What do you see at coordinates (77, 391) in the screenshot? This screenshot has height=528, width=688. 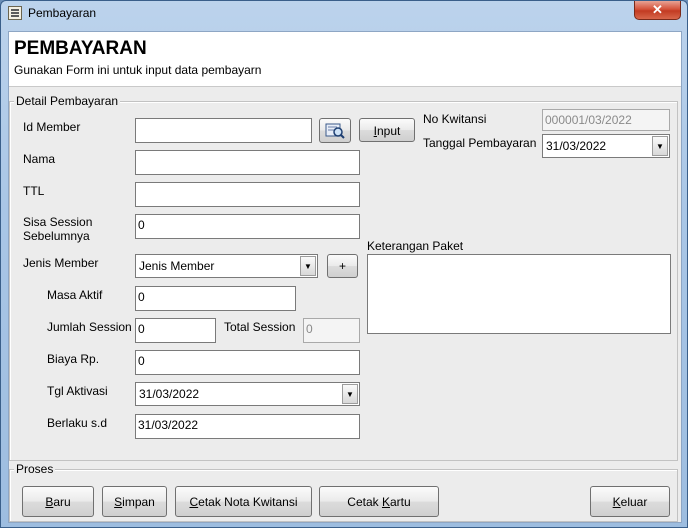 I see `tgl-aktivasi-label: Tgl Aktivasi` at bounding box center [77, 391].